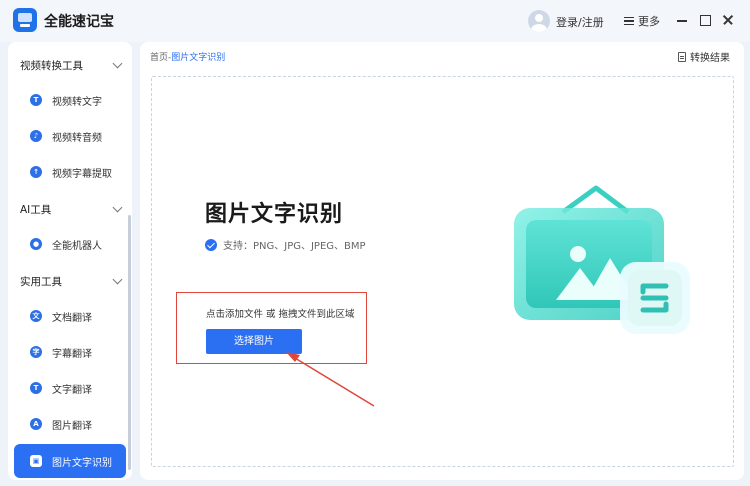  I want to click on breadcrumb: 首页-图片文字识别, so click(187, 56).